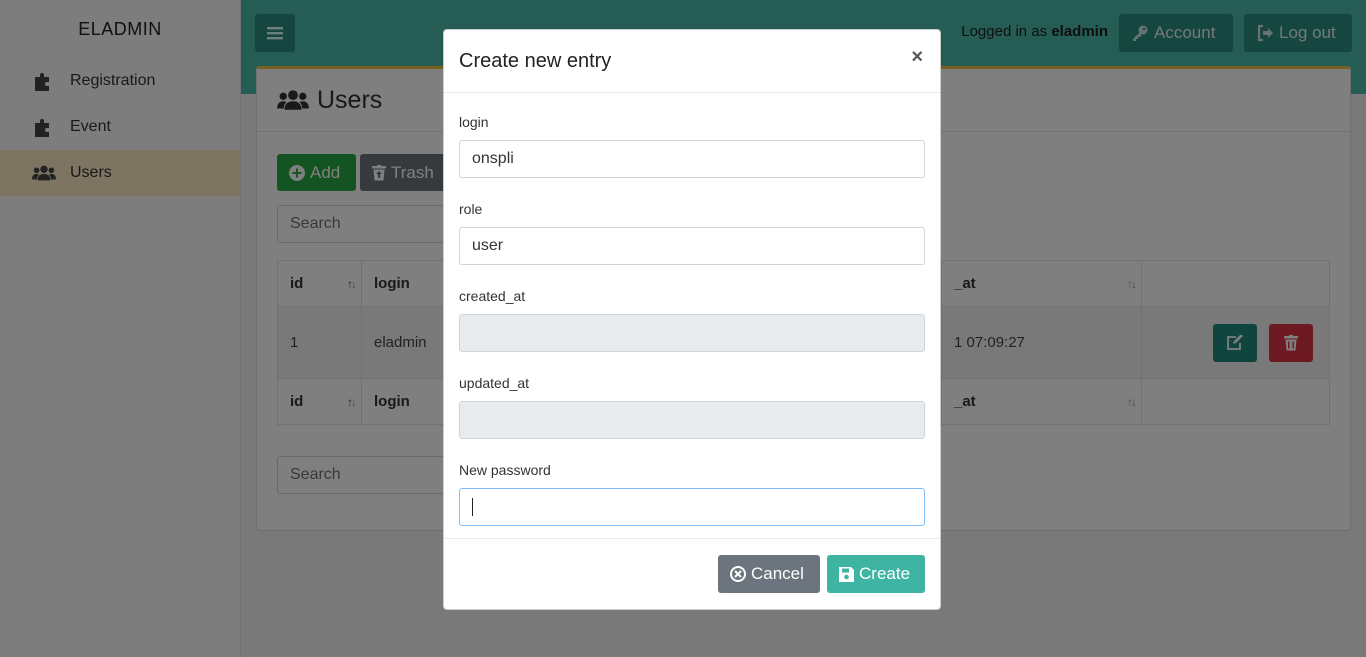 The image size is (1366, 657). I want to click on login-input: onspli, so click(692, 159).